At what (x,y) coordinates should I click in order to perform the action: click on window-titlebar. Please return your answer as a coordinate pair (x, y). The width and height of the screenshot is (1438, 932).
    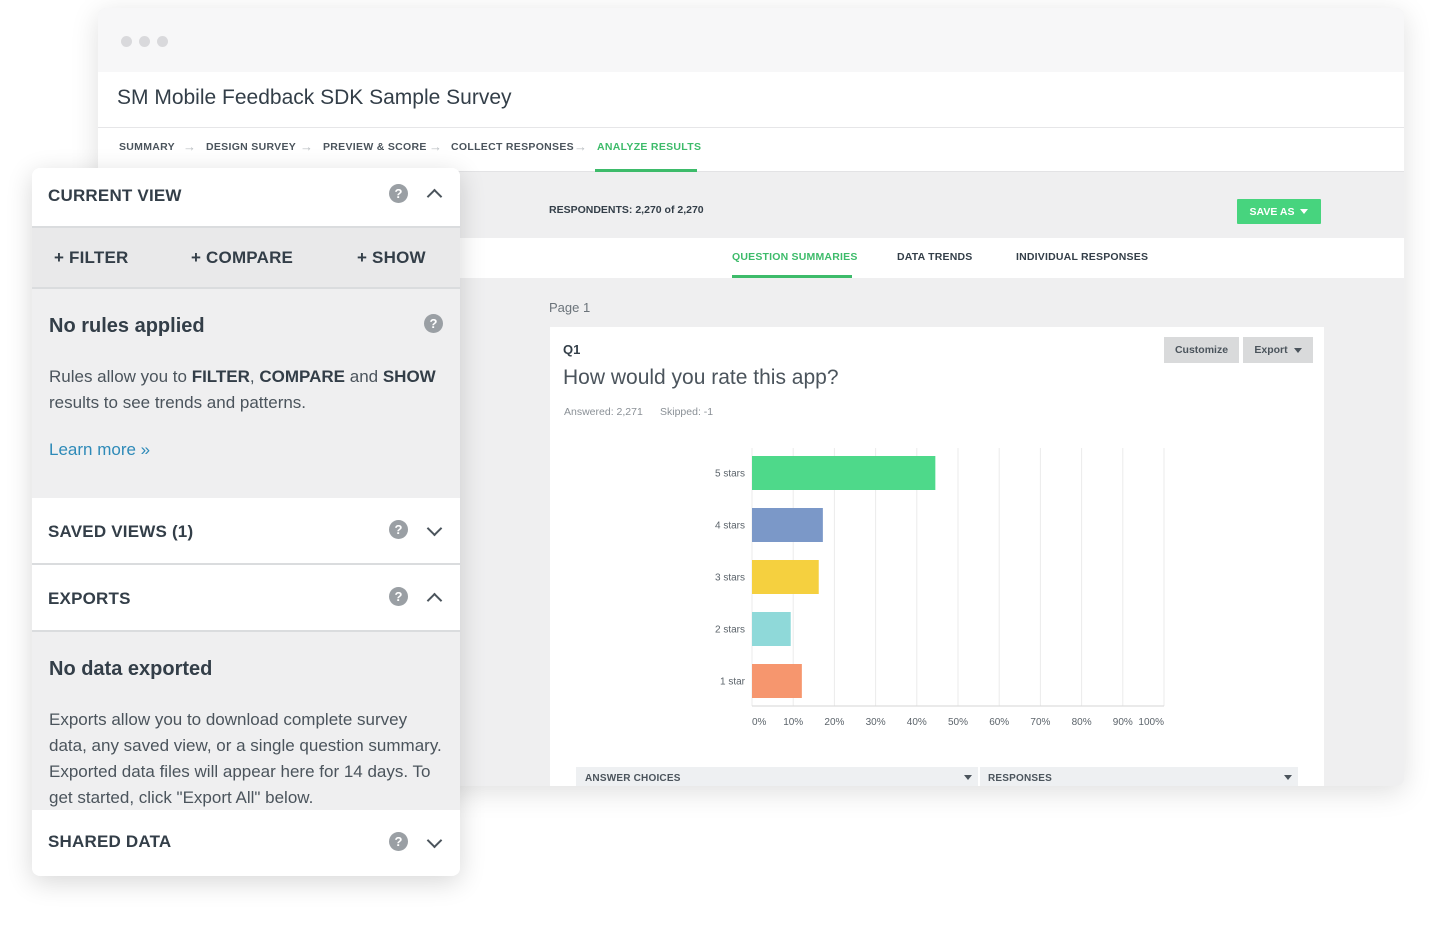
    Looking at the image, I should click on (751, 40).